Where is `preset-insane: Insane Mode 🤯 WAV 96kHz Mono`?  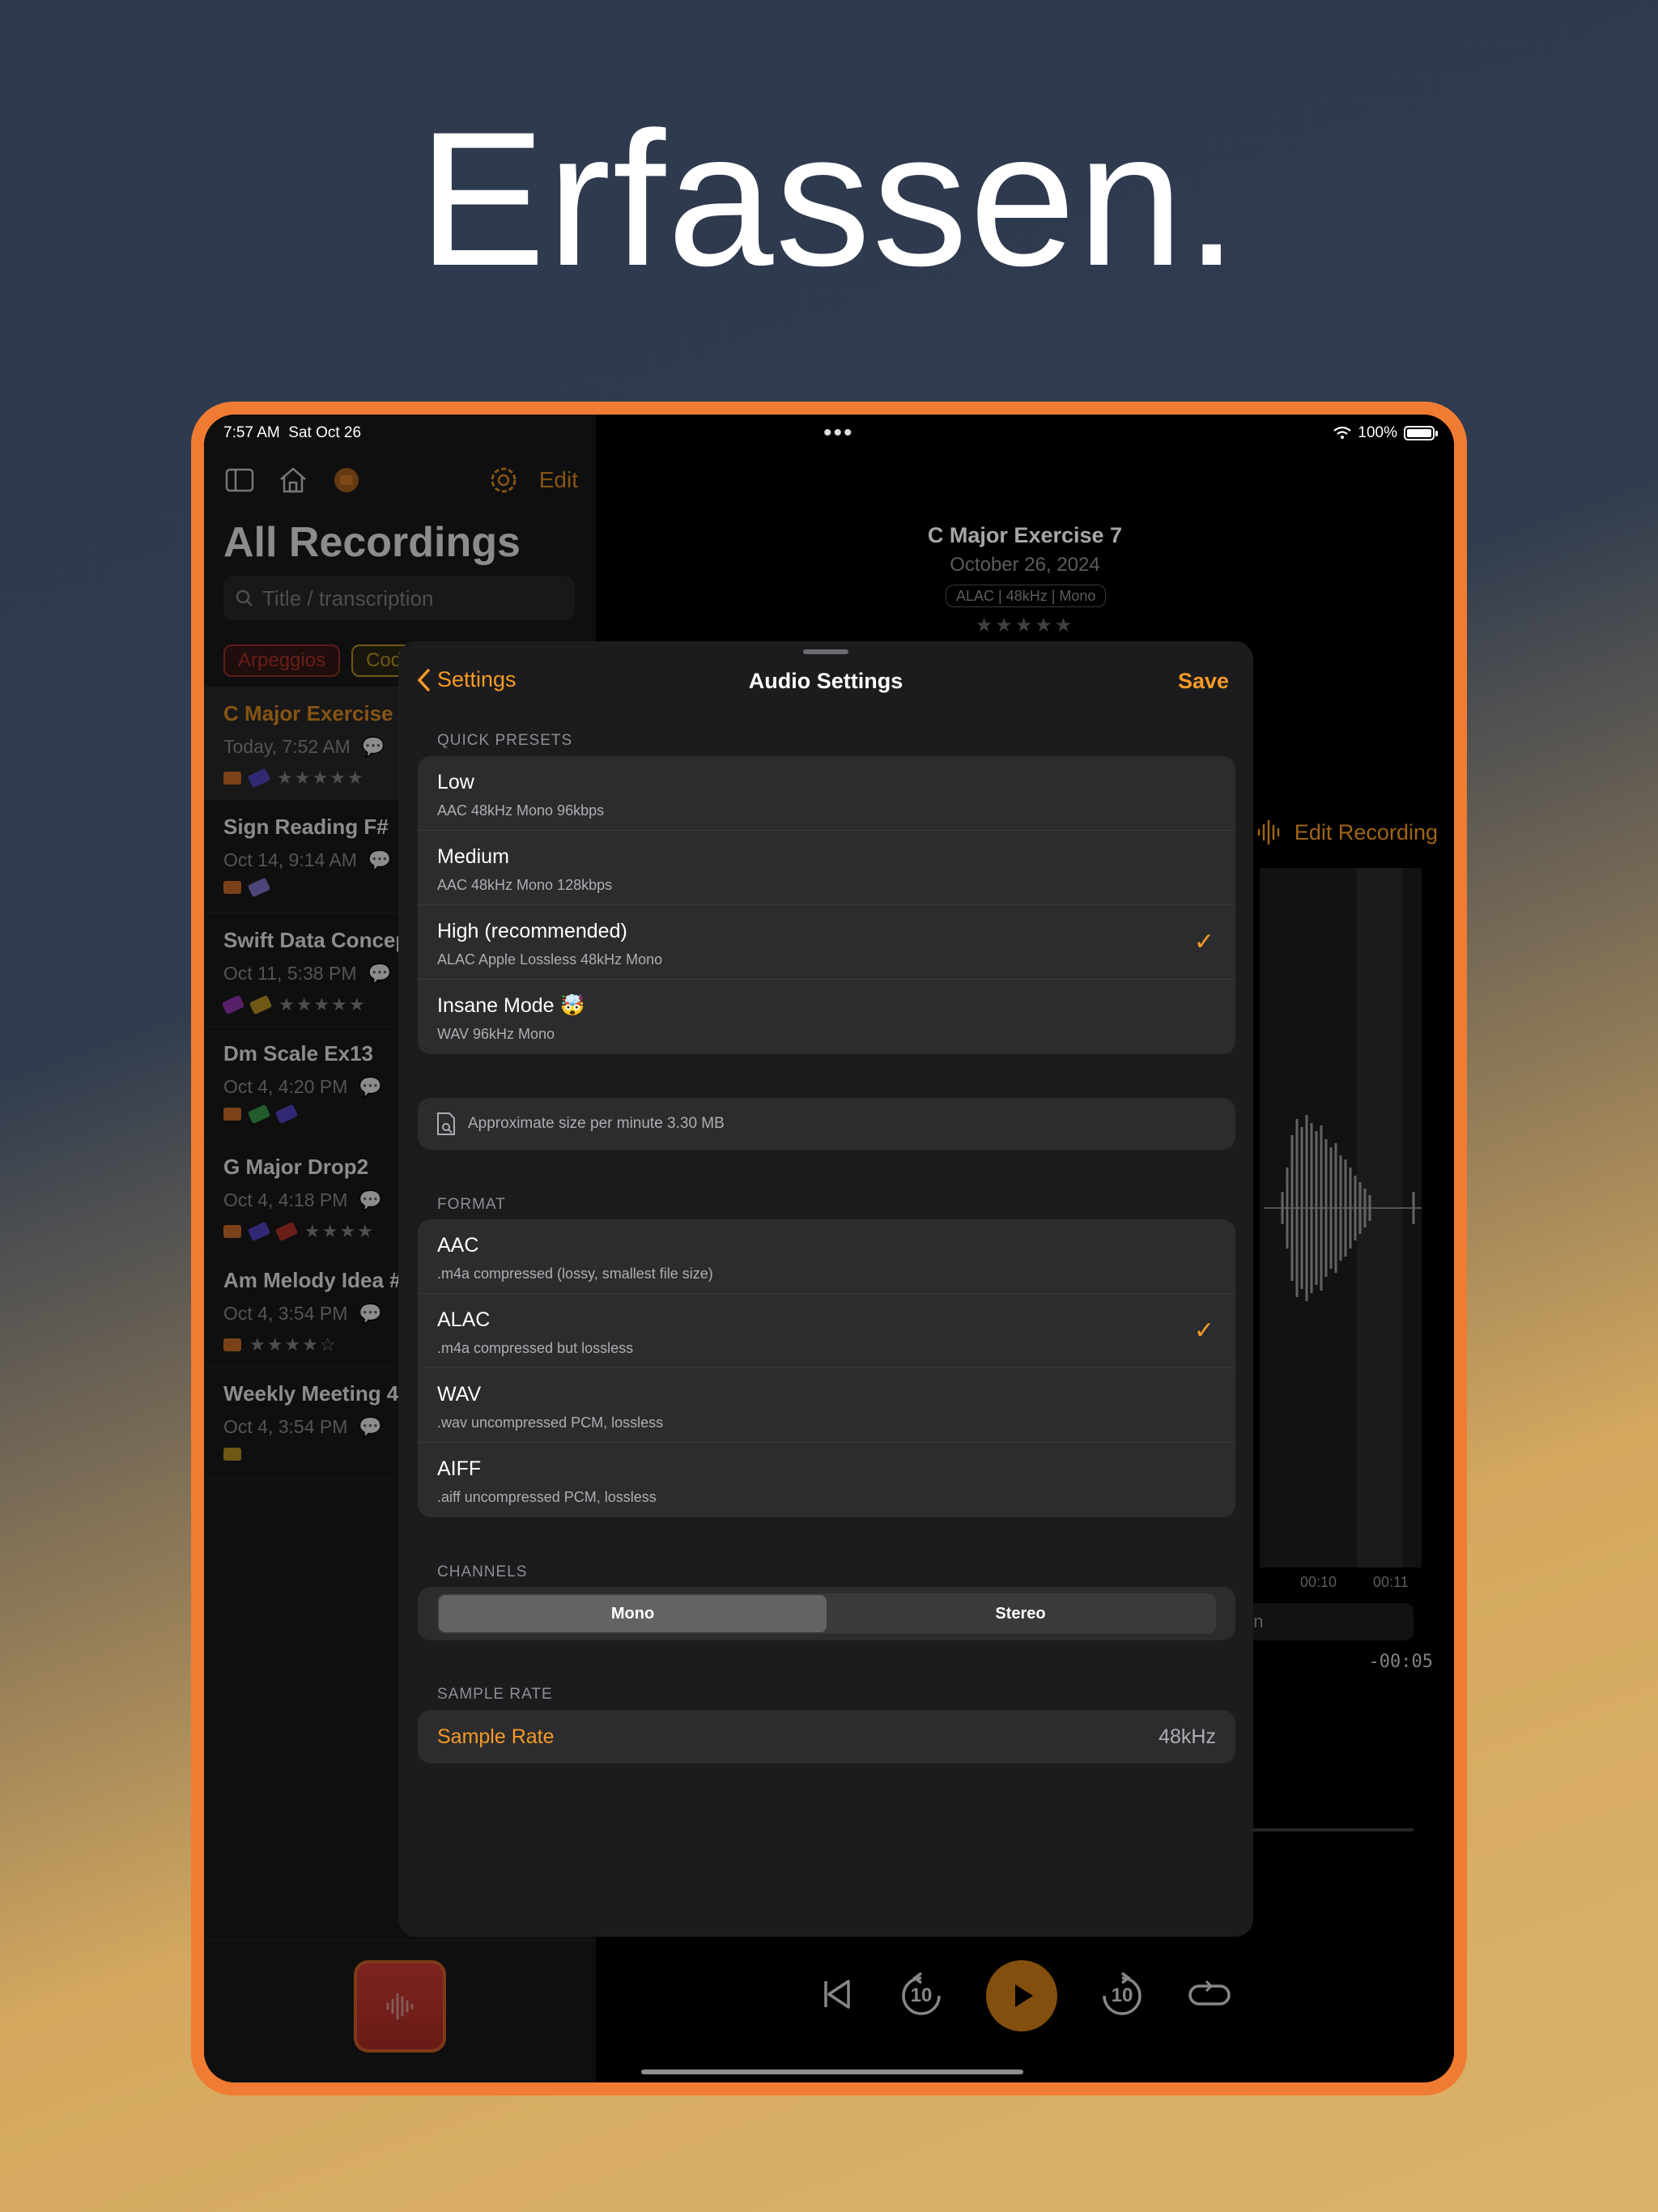
preset-insane: Insane Mode 🤯 WAV 96kHz Mono is located at coordinates (826, 1017).